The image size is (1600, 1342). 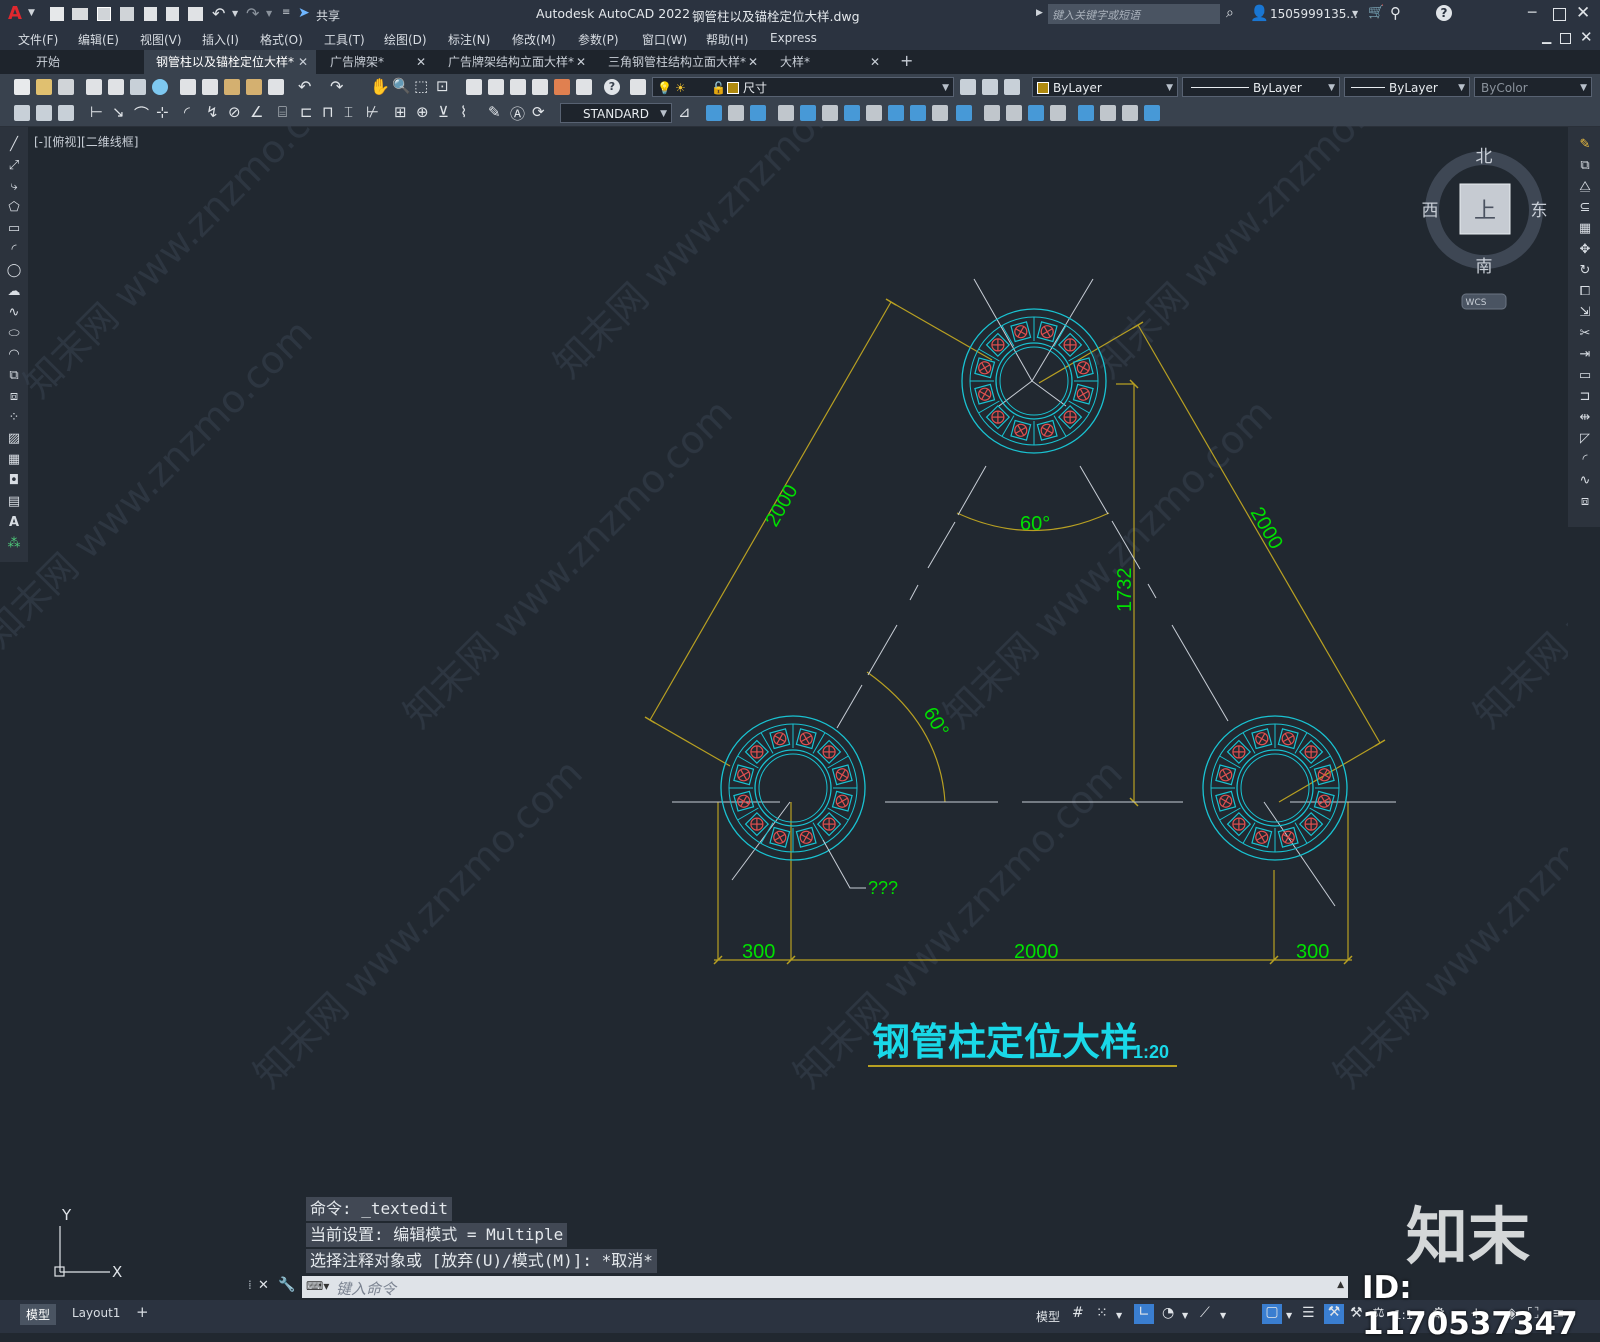 What do you see at coordinates (517, 113) in the screenshot?
I see `dim-text-edit-icon: Ⓐ` at bounding box center [517, 113].